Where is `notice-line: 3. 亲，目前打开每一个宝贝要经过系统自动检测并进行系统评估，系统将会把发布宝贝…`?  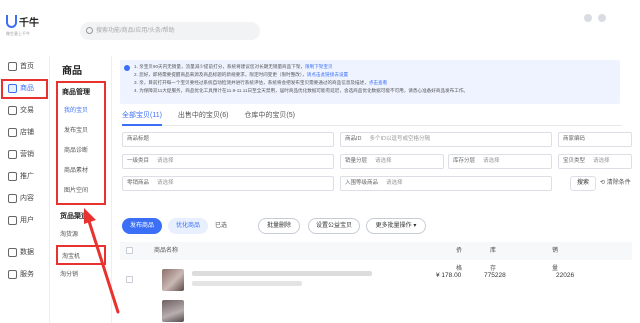
notice-line: 3. 亲，目前打开每一个宝贝要经过系统自动检测并进行系统评估，系统将会把发布宝贝… is located at coordinates (261, 82).